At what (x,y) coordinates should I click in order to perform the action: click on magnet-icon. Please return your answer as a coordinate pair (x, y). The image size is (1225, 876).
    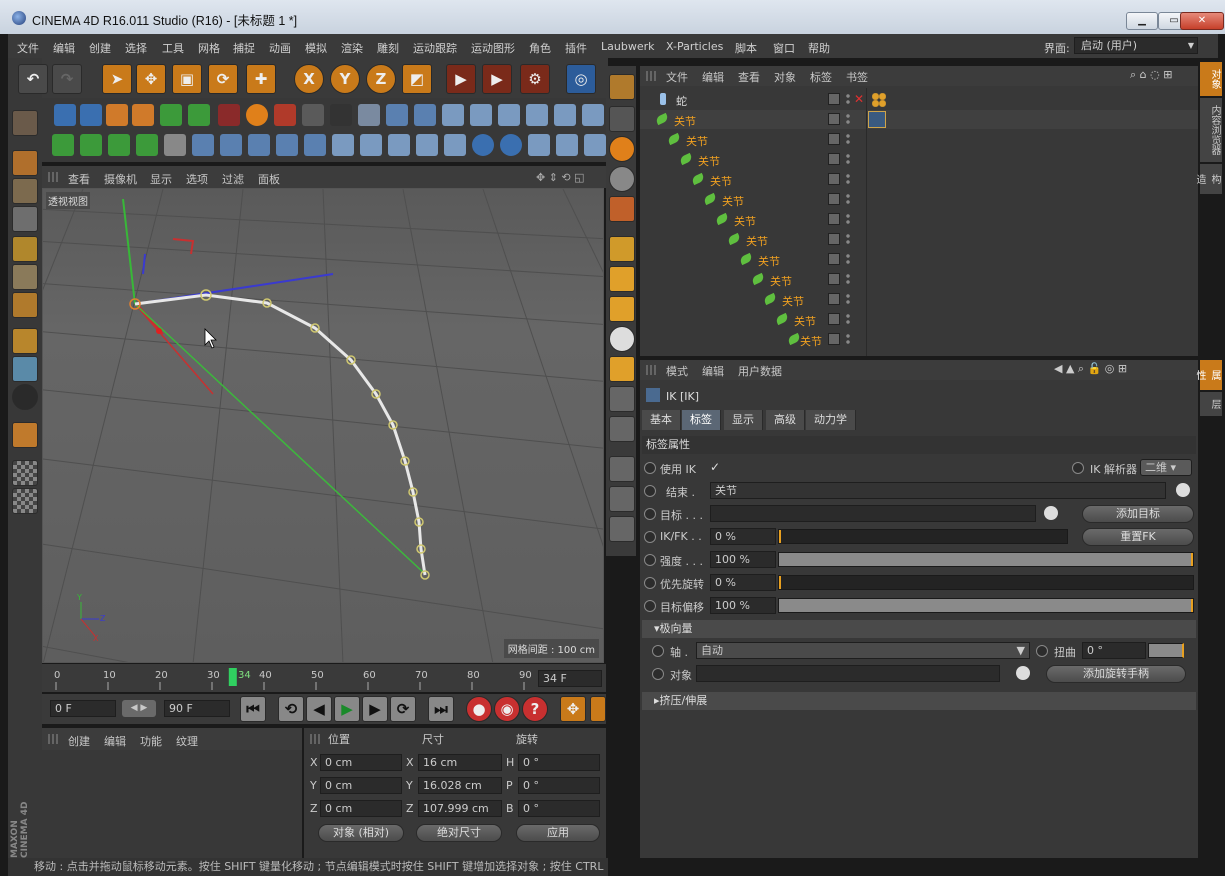
    Looking at the image, I should click on (25, 435).